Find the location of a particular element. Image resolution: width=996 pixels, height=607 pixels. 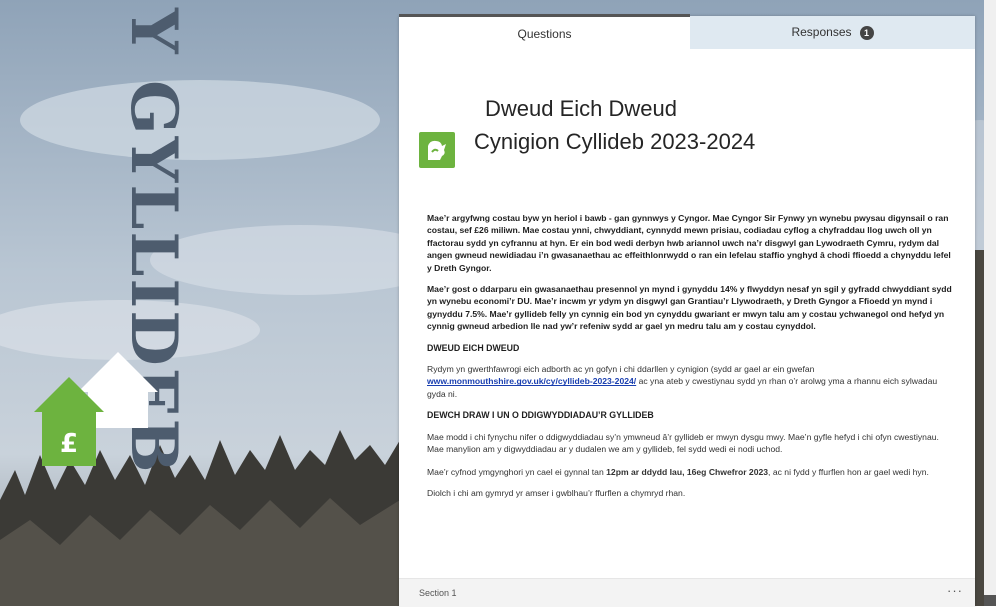

pound-symbol: £ is located at coordinates (69, 444).